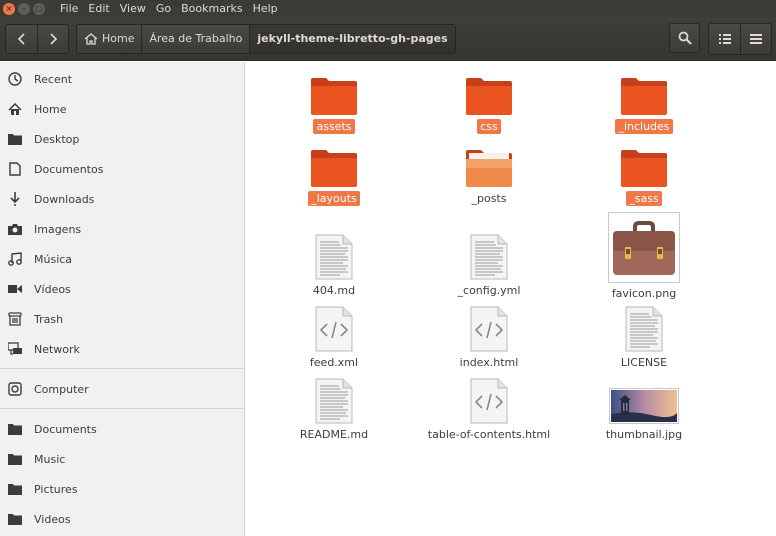 This screenshot has height=536, width=776. Describe the element at coordinates (122, 349) in the screenshot. I see `sidebar-item-network: Network` at that location.